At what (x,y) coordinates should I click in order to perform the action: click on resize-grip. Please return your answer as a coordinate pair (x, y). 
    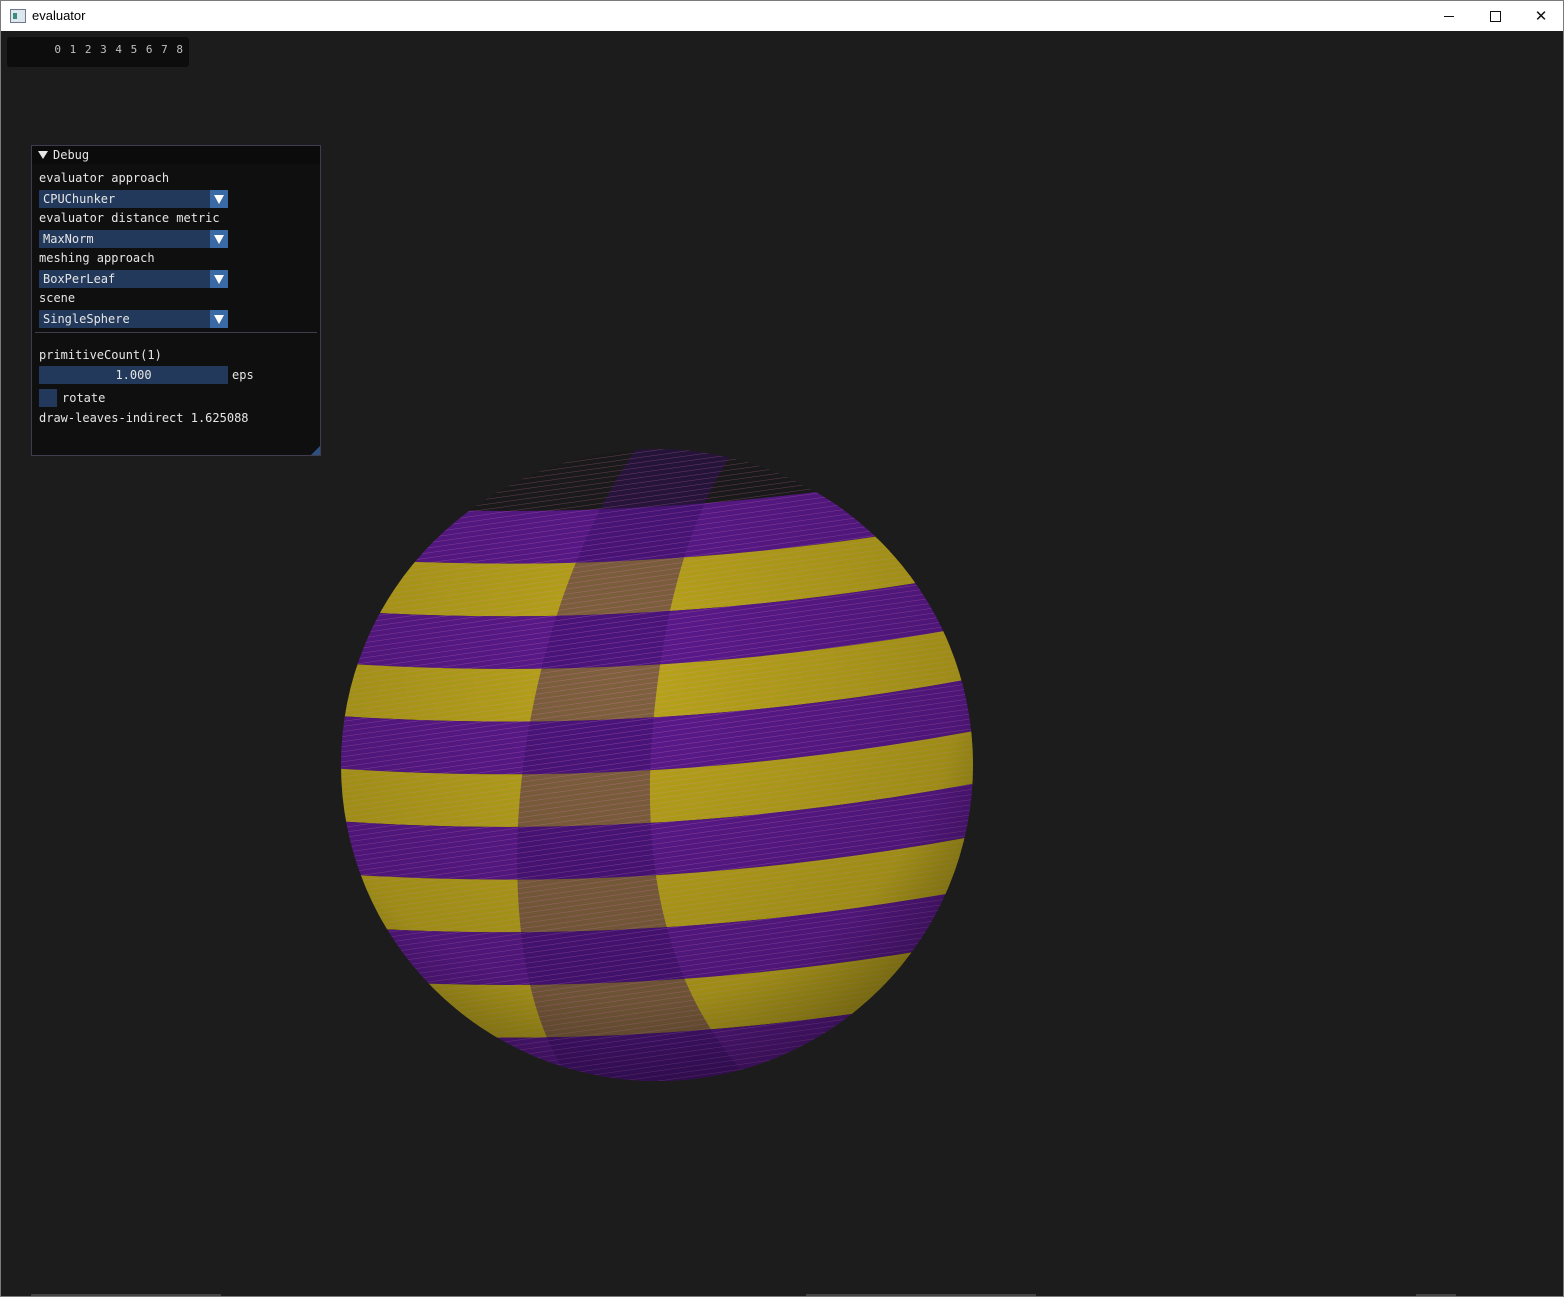
    Looking at the image, I should click on (315, 450).